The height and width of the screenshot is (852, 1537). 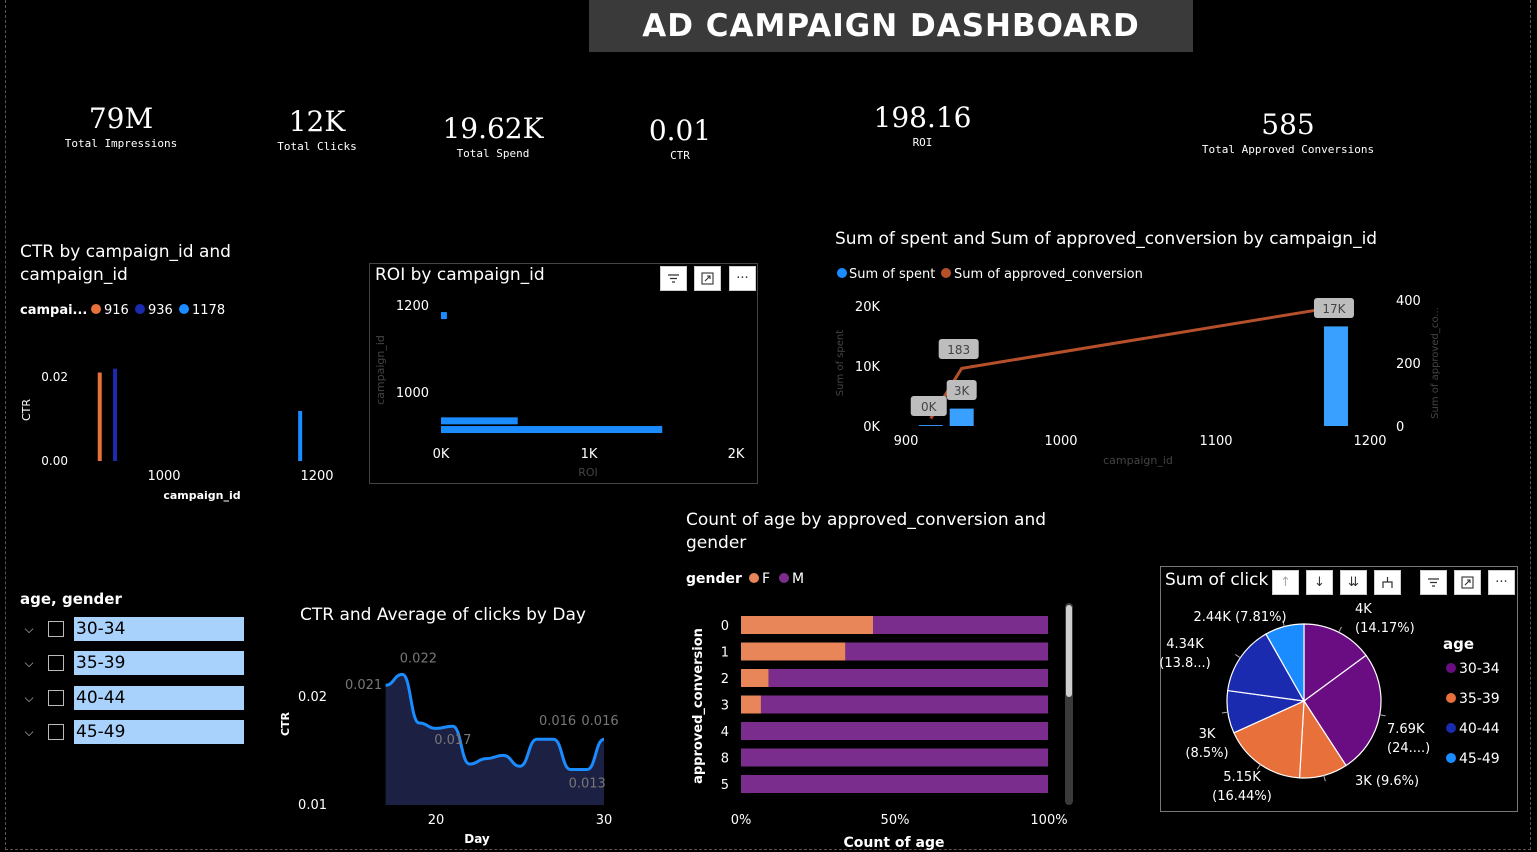 I want to click on category-label-4: 4, so click(x=725, y=732).